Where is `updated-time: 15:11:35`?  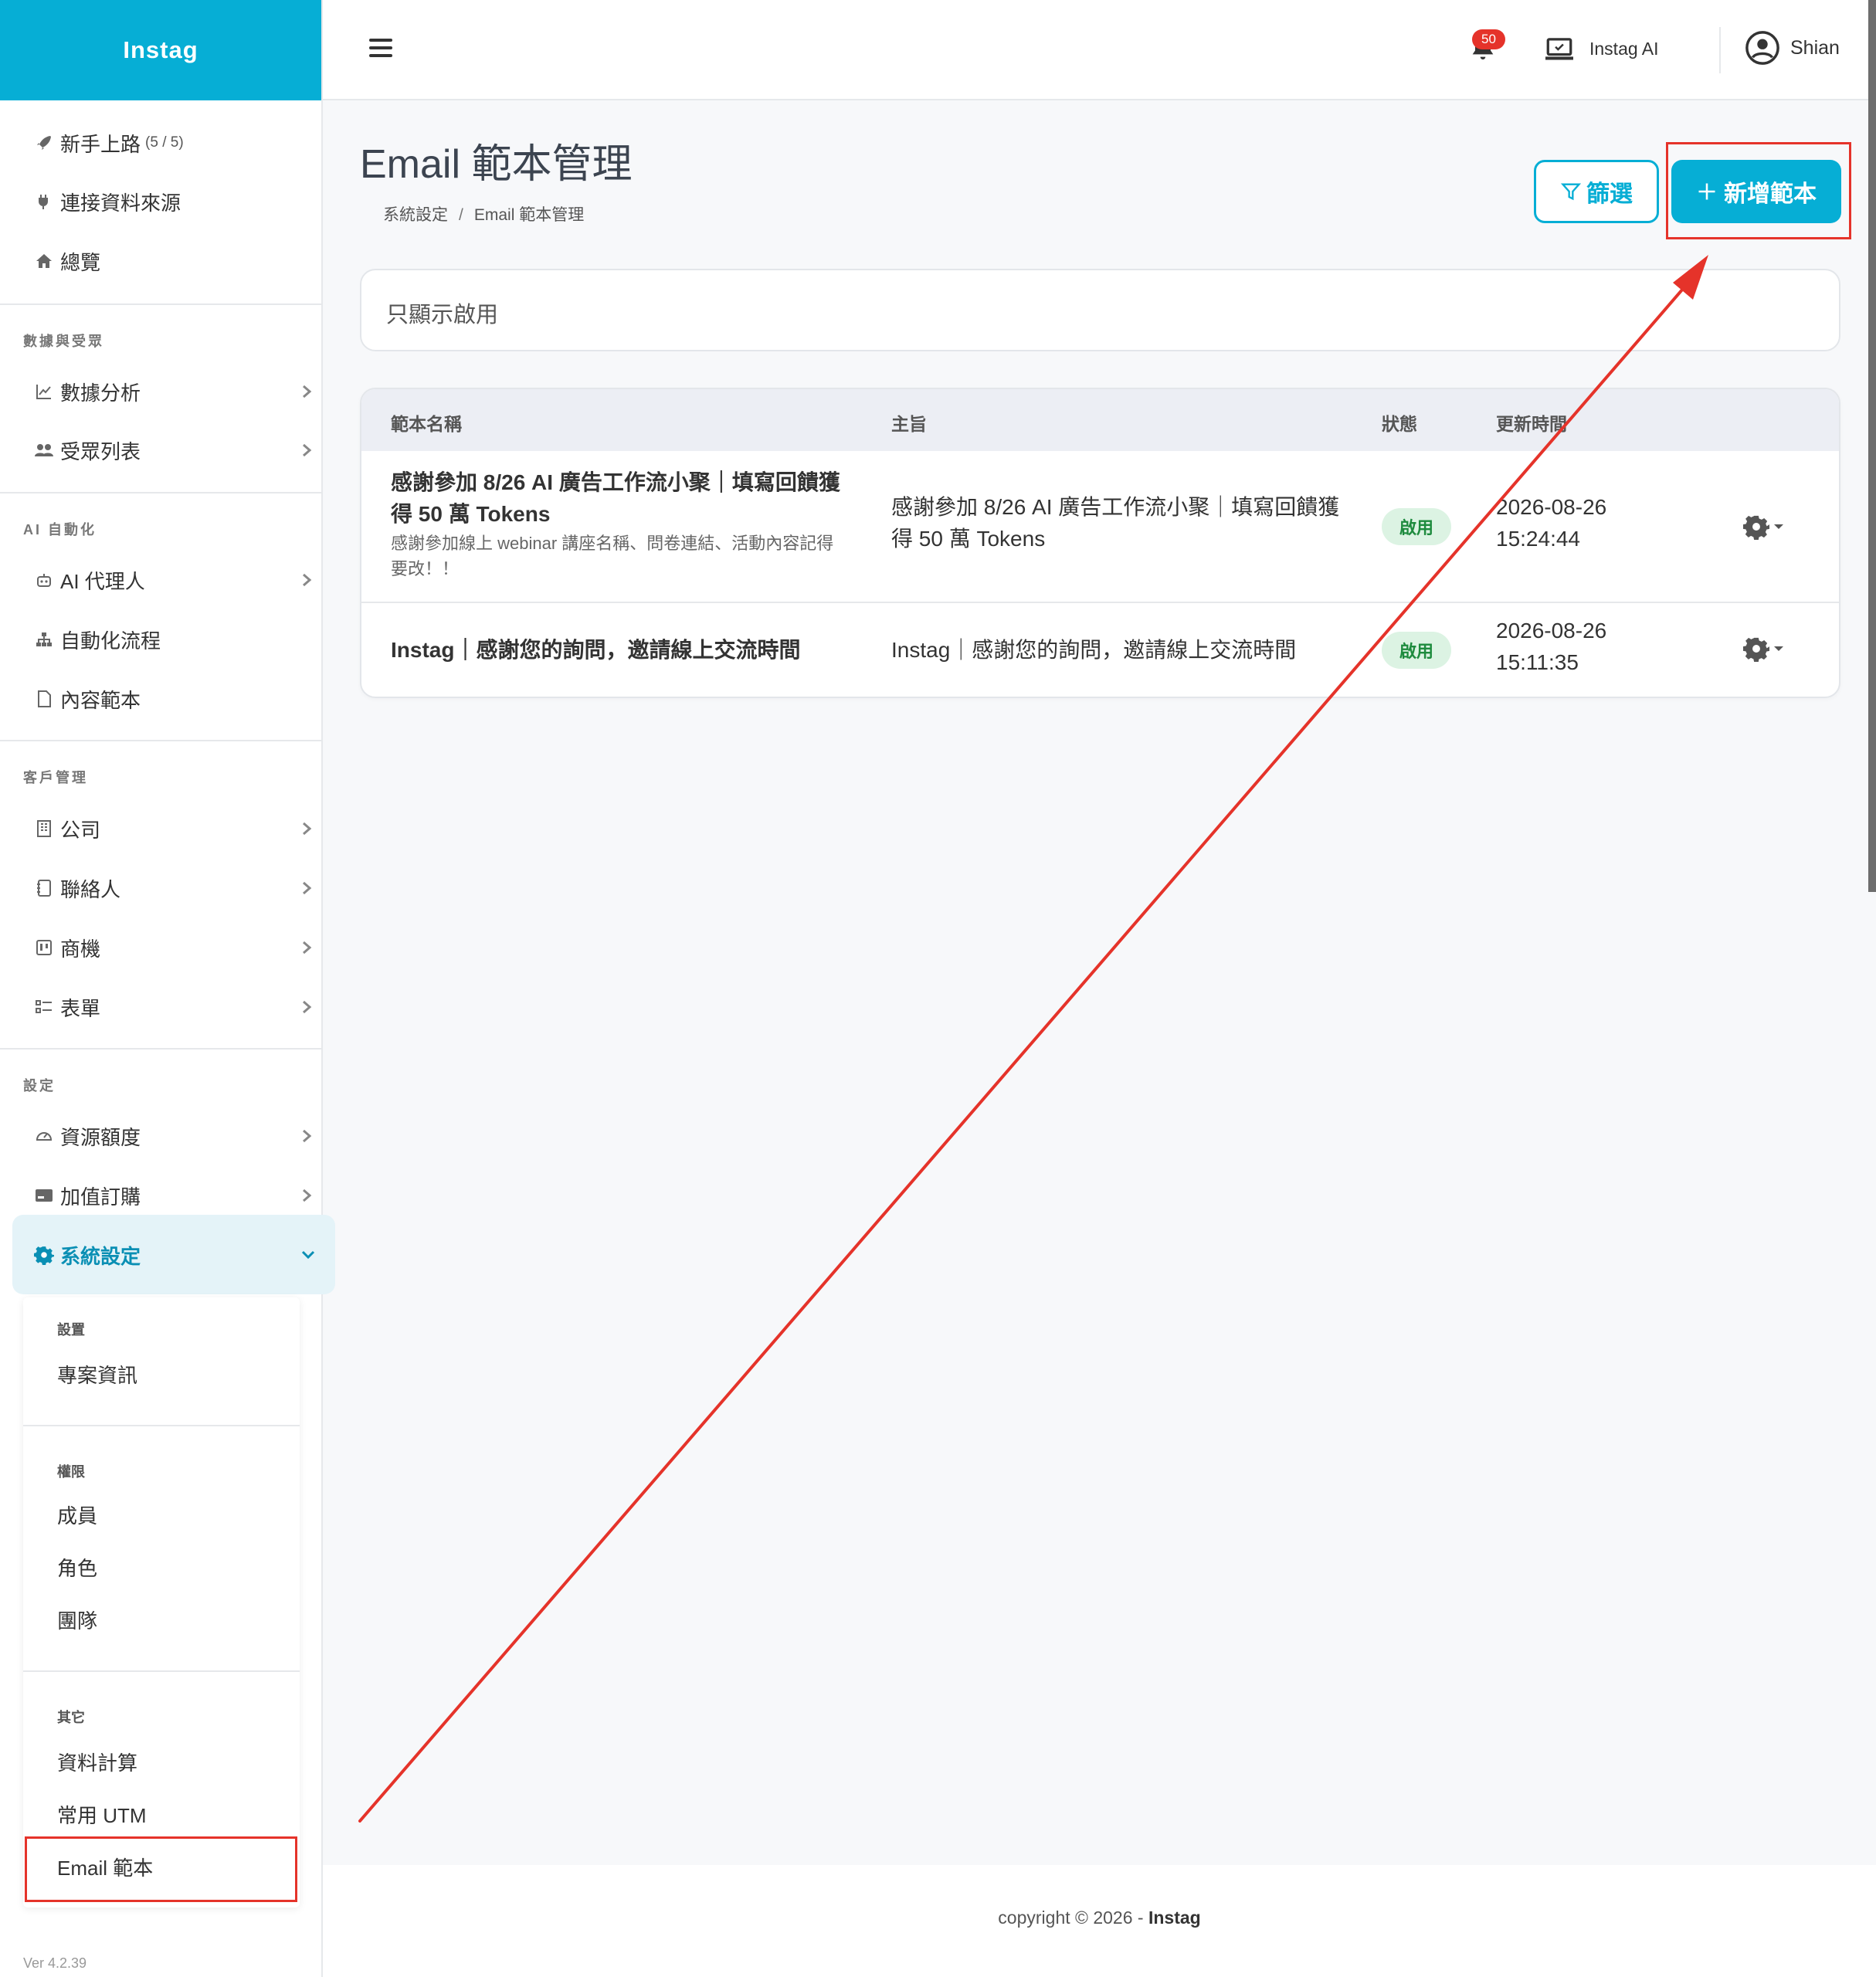 updated-time: 15:11:35 is located at coordinates (1537, 662).